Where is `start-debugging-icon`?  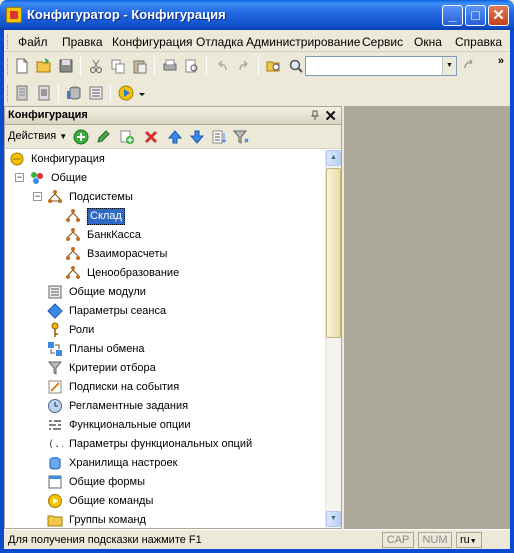 start-debugging-icon is located at coordinates (126, 93).